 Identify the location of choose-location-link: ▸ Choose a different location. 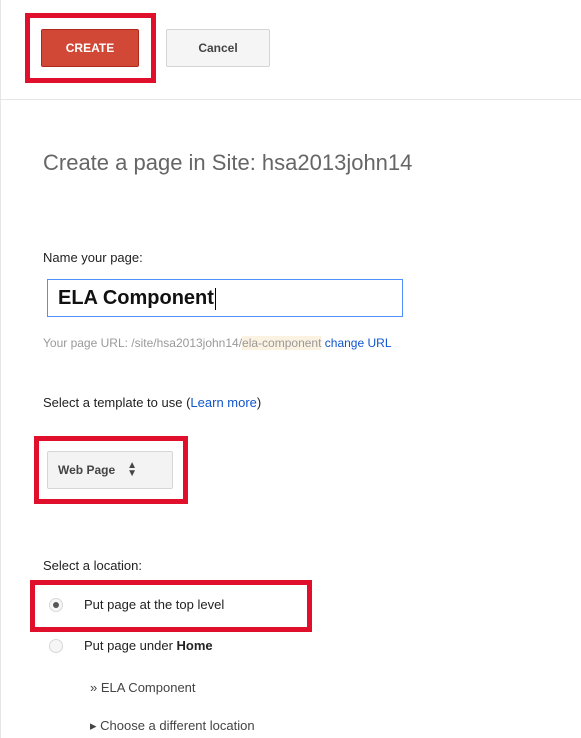
(172, 726).